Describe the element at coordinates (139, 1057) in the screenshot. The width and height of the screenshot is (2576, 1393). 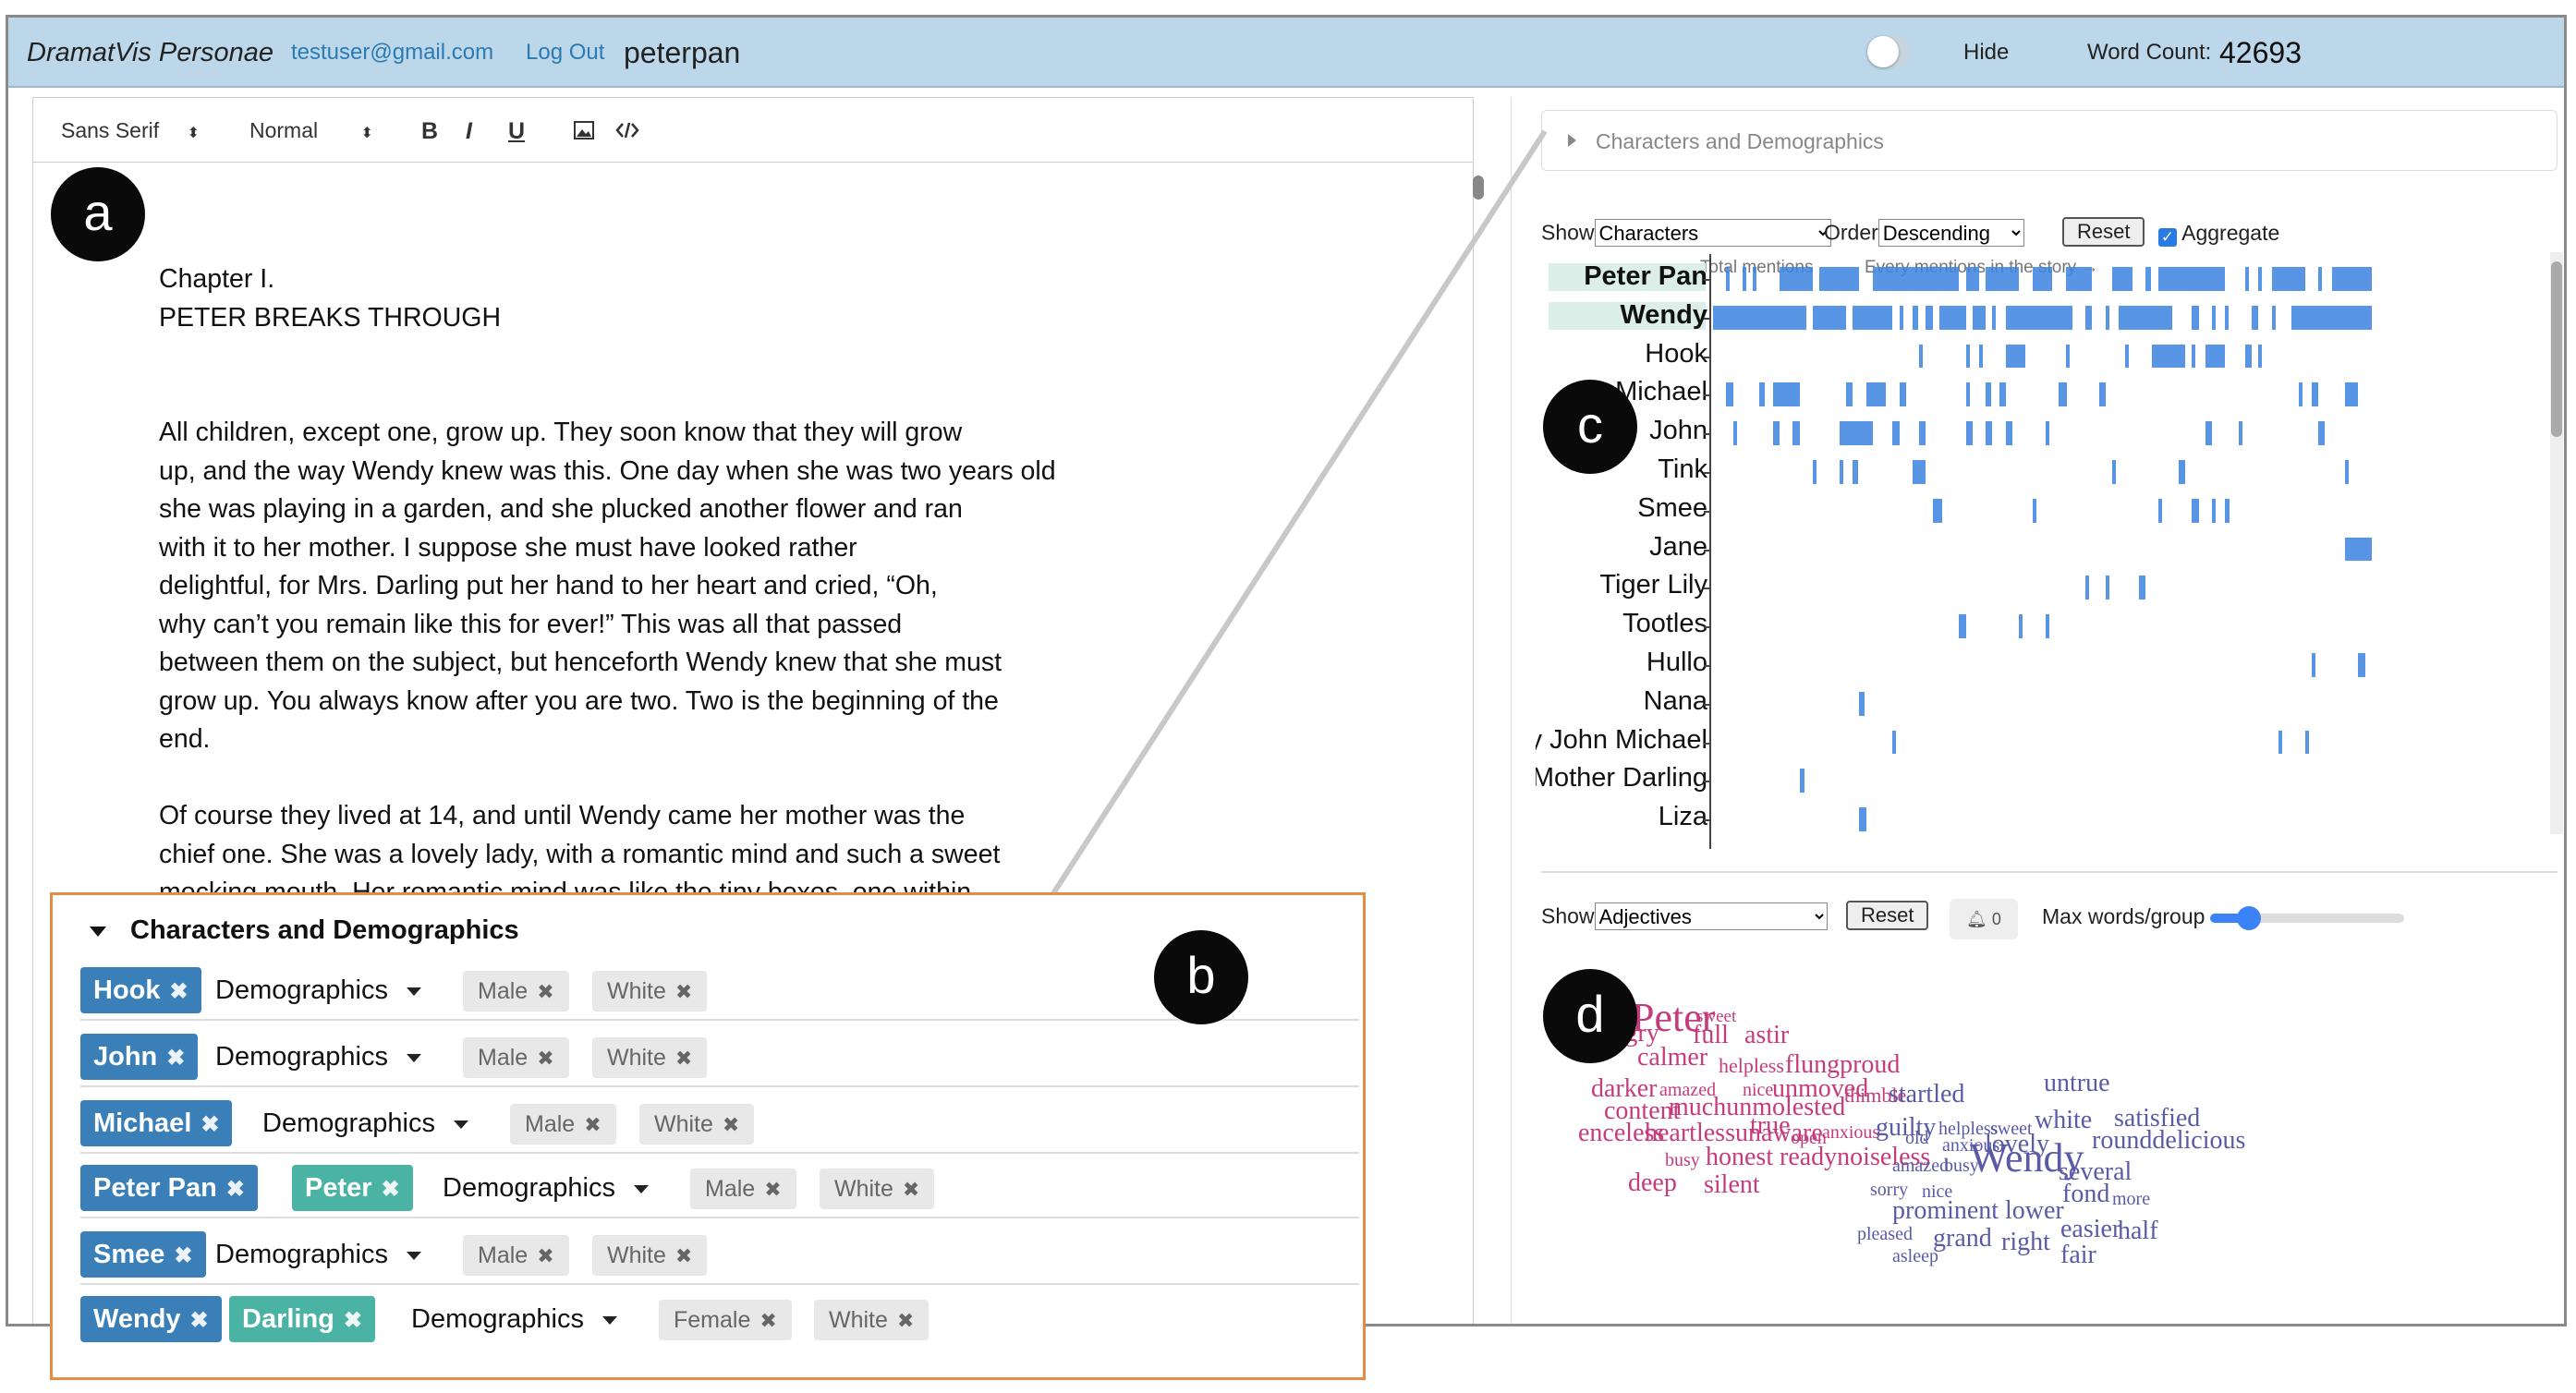
I see `character-tag: John ✖` at that location.